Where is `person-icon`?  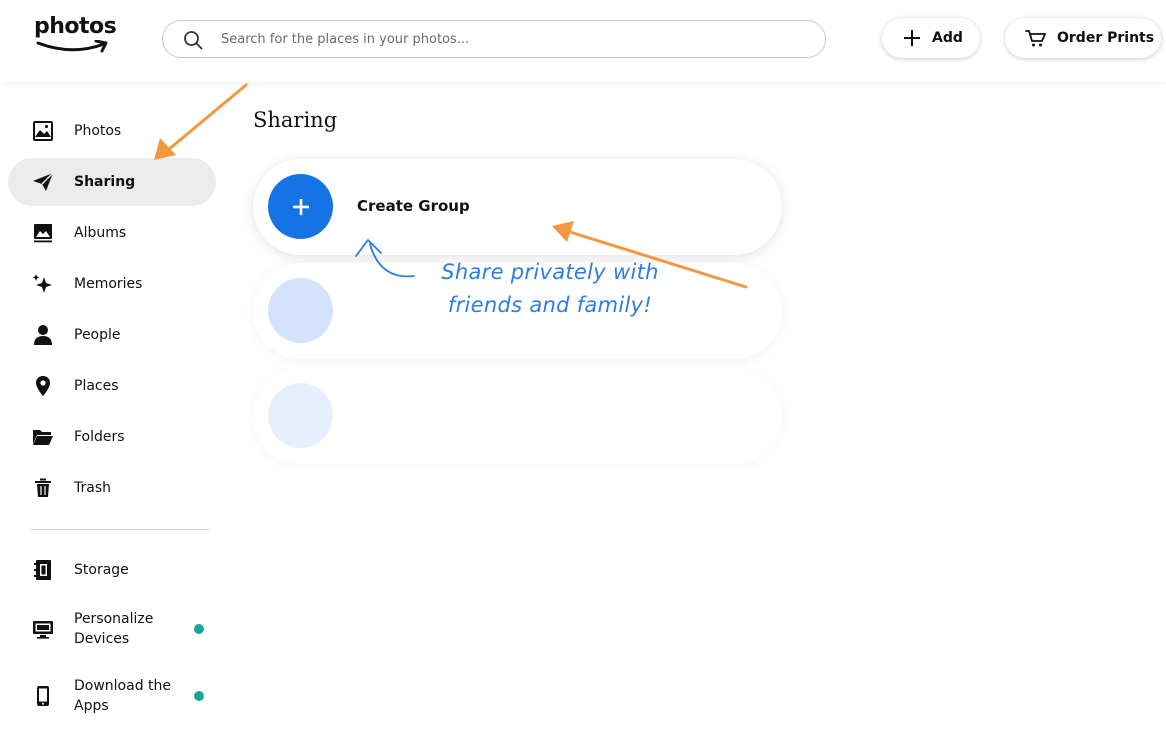 person-icon is located at coordinates (43, 335).